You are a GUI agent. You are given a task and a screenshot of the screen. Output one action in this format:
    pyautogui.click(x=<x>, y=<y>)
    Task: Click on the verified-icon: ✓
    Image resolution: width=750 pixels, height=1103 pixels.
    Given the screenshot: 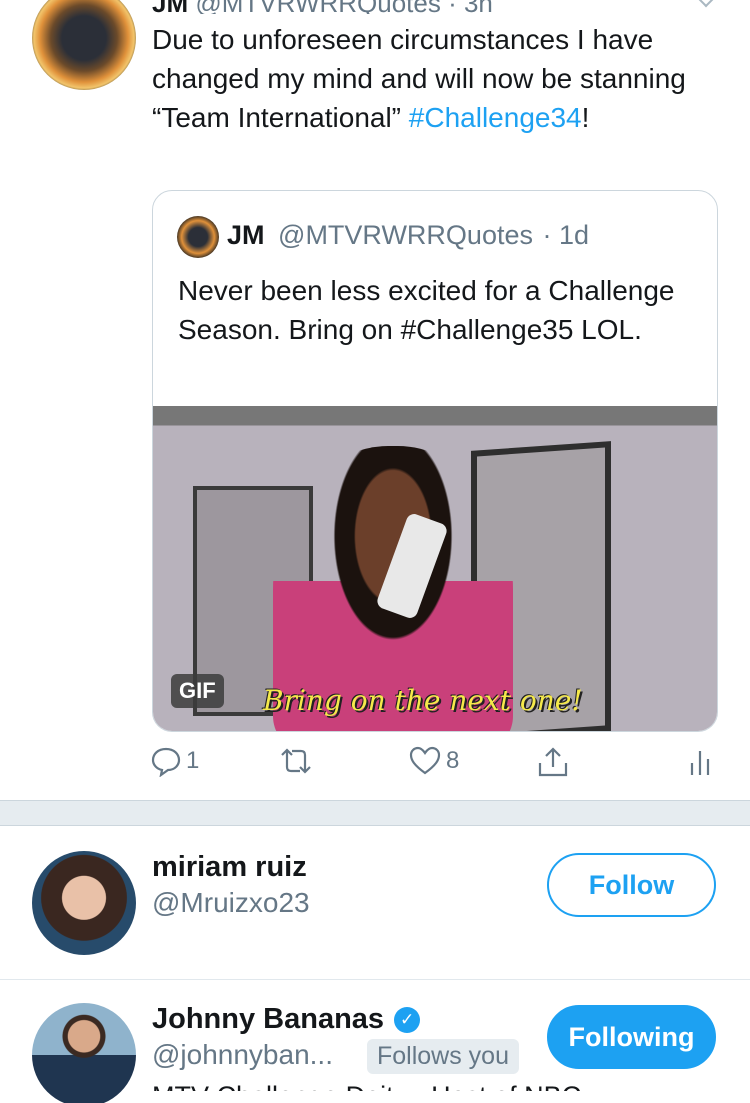 What is the action you would take?
    pyautogui.click(x=407, y=1020)
    